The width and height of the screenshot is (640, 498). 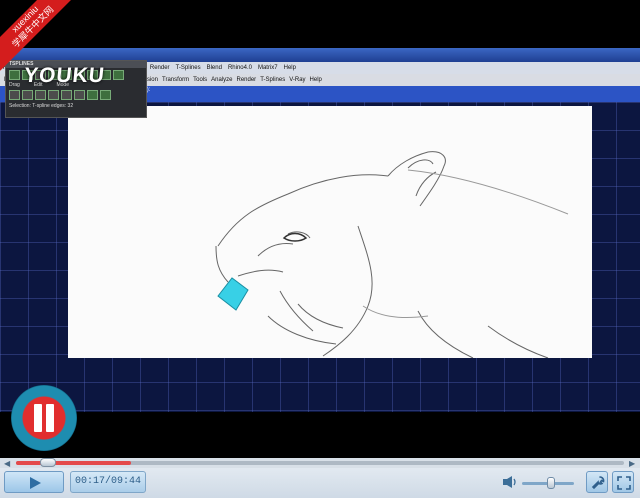 I want to click on win-menu-t-splines: T-Splines, so click(x=188, y=68).